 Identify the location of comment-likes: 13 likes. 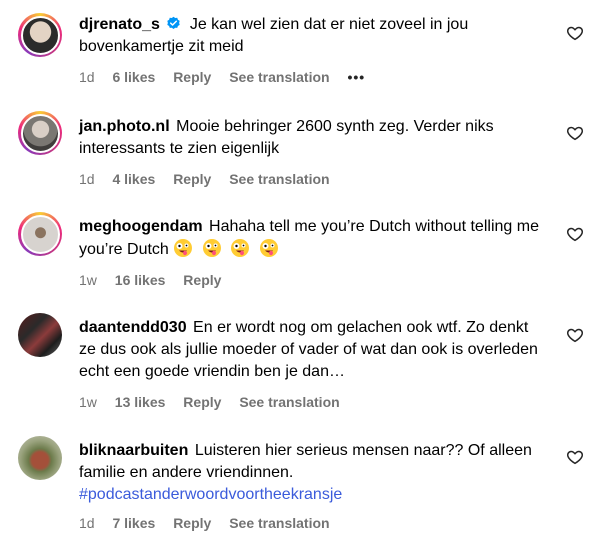
(140, 402).